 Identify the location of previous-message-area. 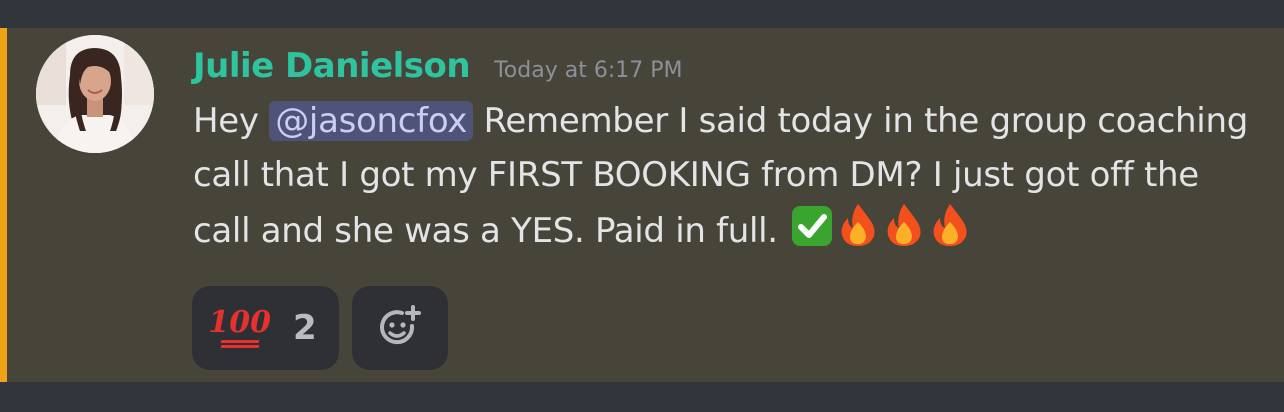
(642, 14).